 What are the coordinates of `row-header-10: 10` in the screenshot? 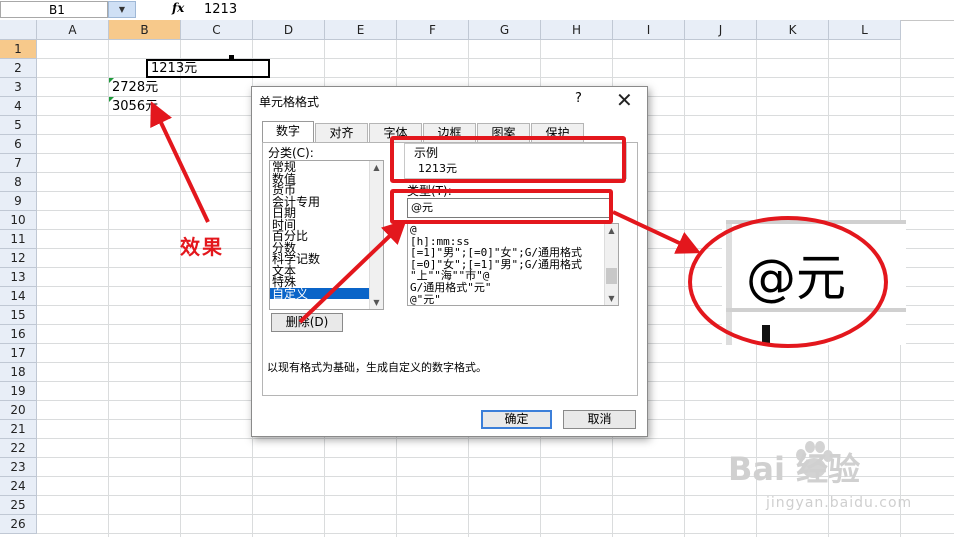 It's located at (18, 220).